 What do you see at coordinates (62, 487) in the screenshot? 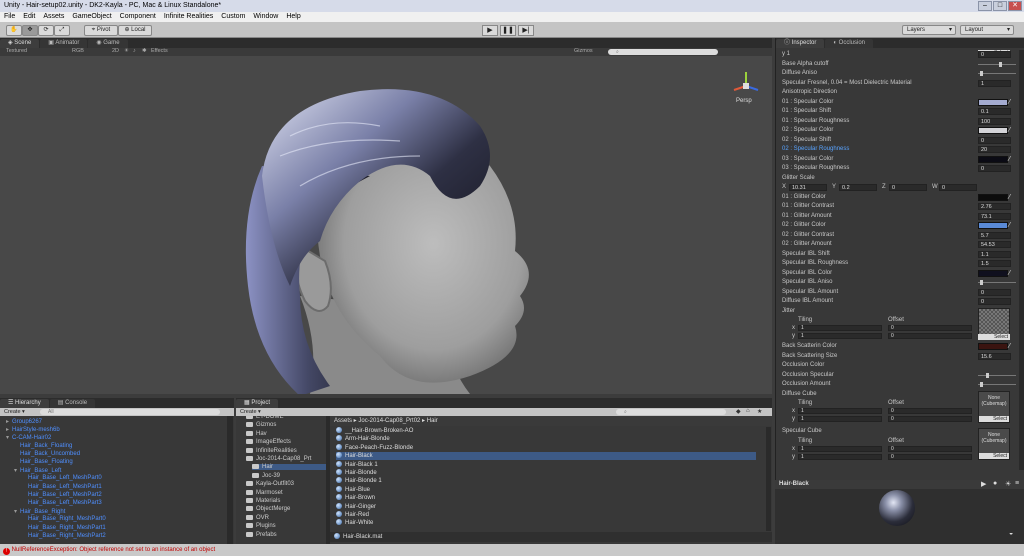
I see `hierarchy-item: Hair_Base_Left_MeshPart1` at bounding box center [62, 487].